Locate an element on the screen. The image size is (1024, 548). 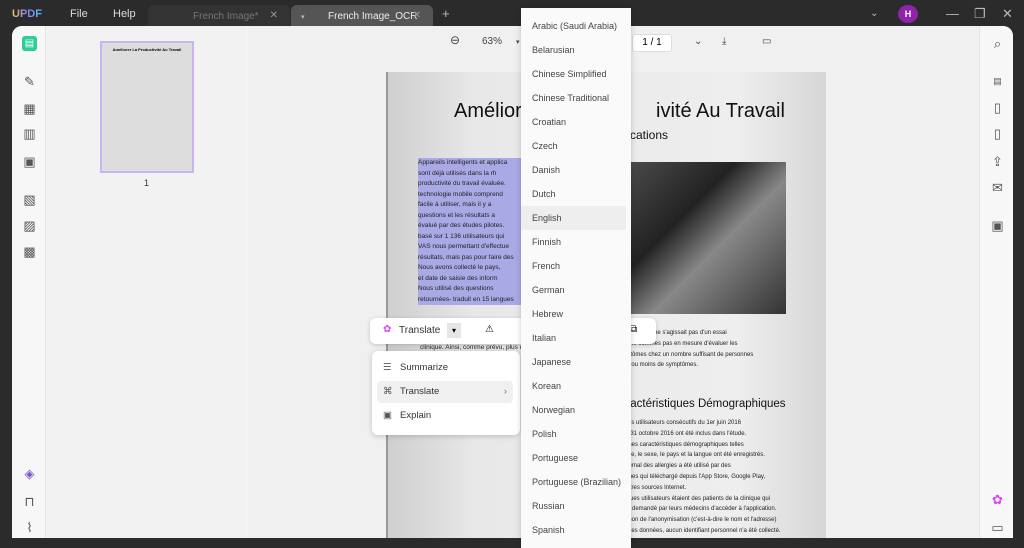
new-tab-icon: + is located at coordinates (446, 13).